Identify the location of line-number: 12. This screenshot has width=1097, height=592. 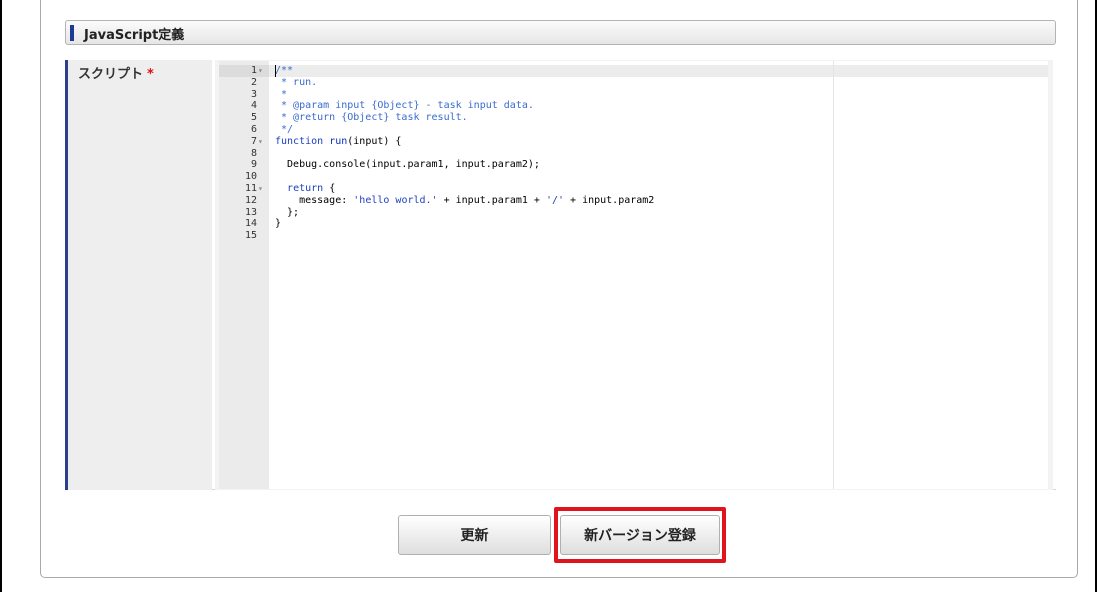
(250, 200).